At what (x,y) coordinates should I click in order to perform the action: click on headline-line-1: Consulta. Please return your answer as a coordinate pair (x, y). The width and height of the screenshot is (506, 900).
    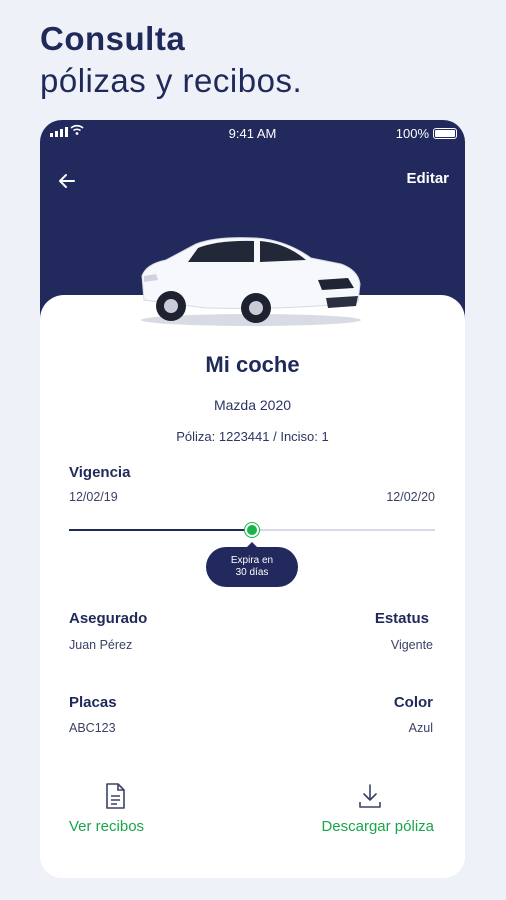
    Looking at the image, I should click on (113, 38).